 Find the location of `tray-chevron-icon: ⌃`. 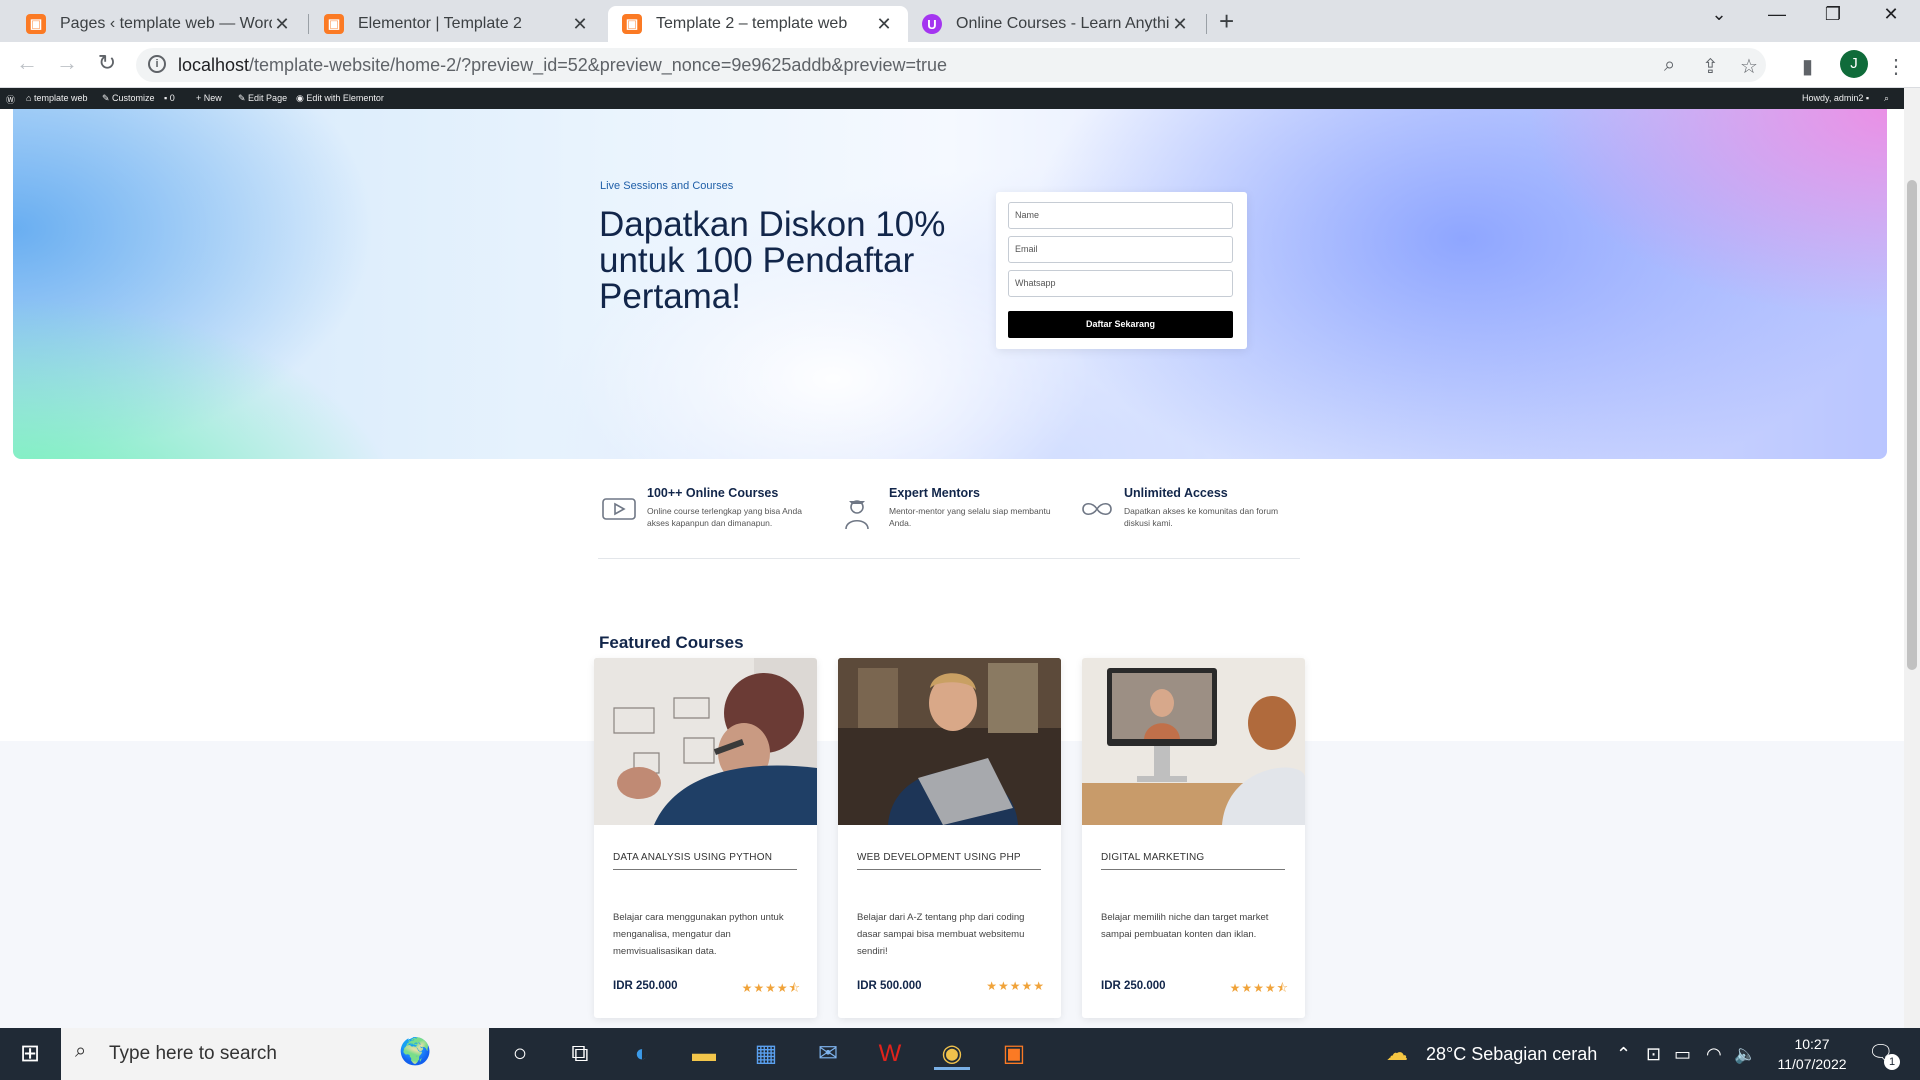

tray-chevron-icon: ⌃ is located at coordinates (1623, 1054).